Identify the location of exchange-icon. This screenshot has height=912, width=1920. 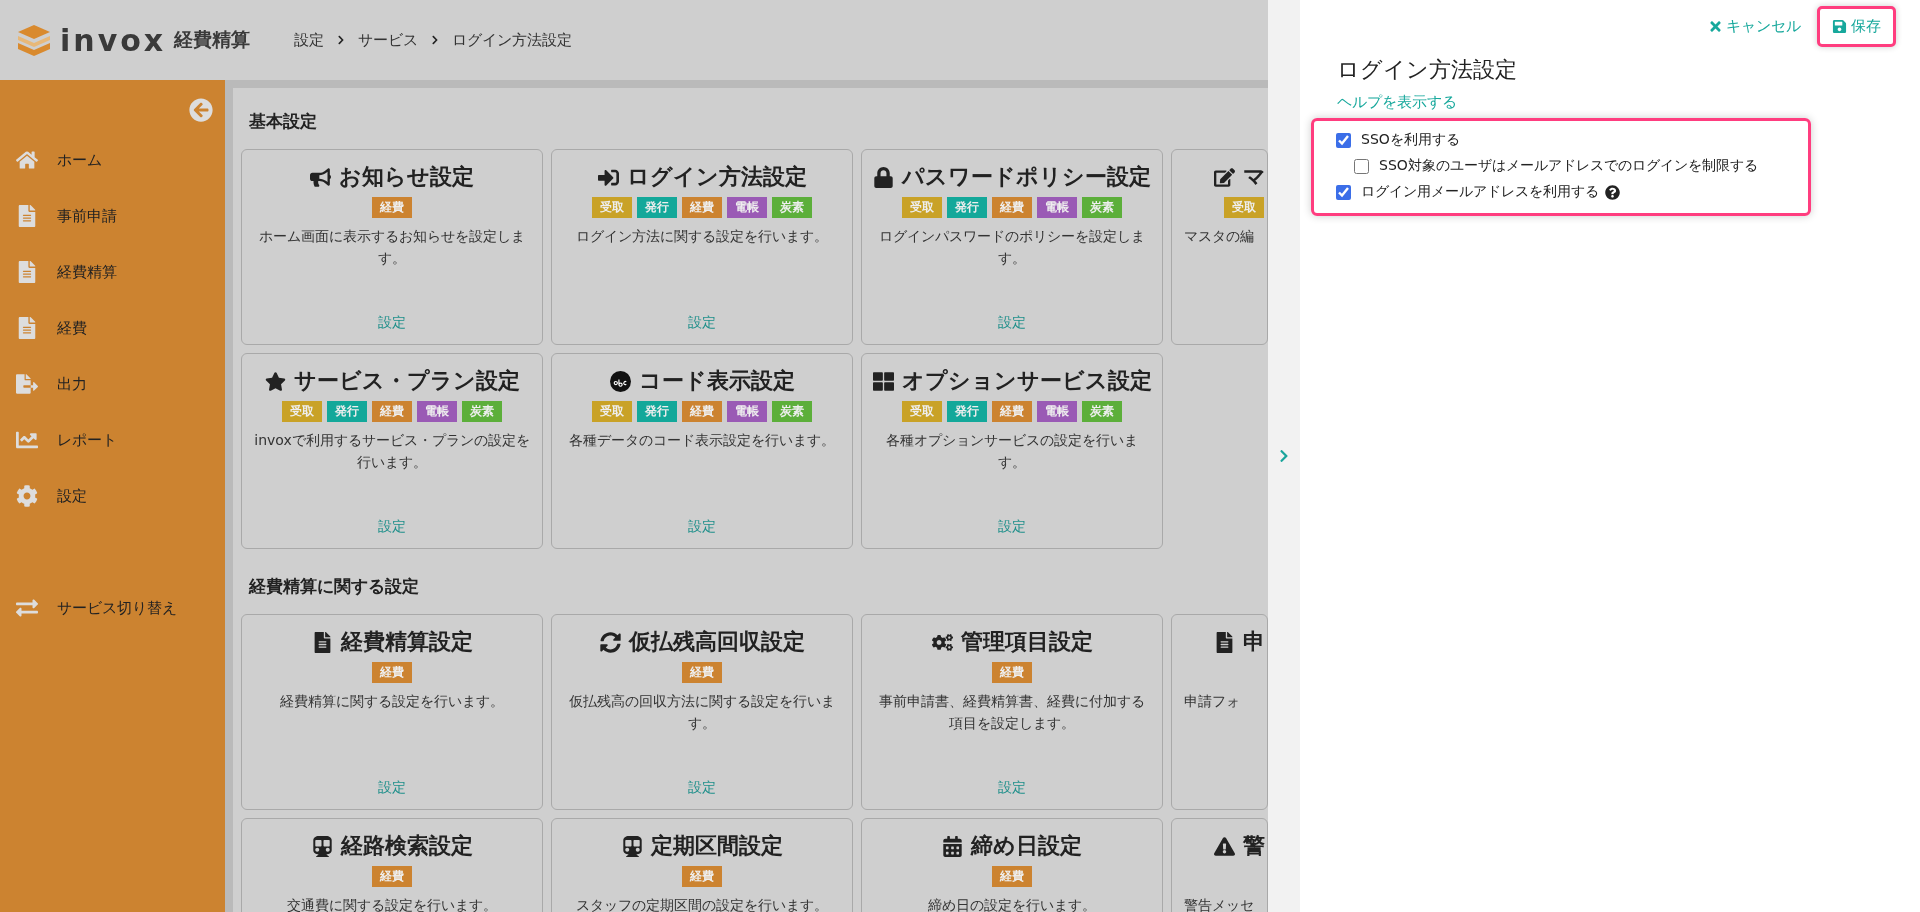
(27, 608).